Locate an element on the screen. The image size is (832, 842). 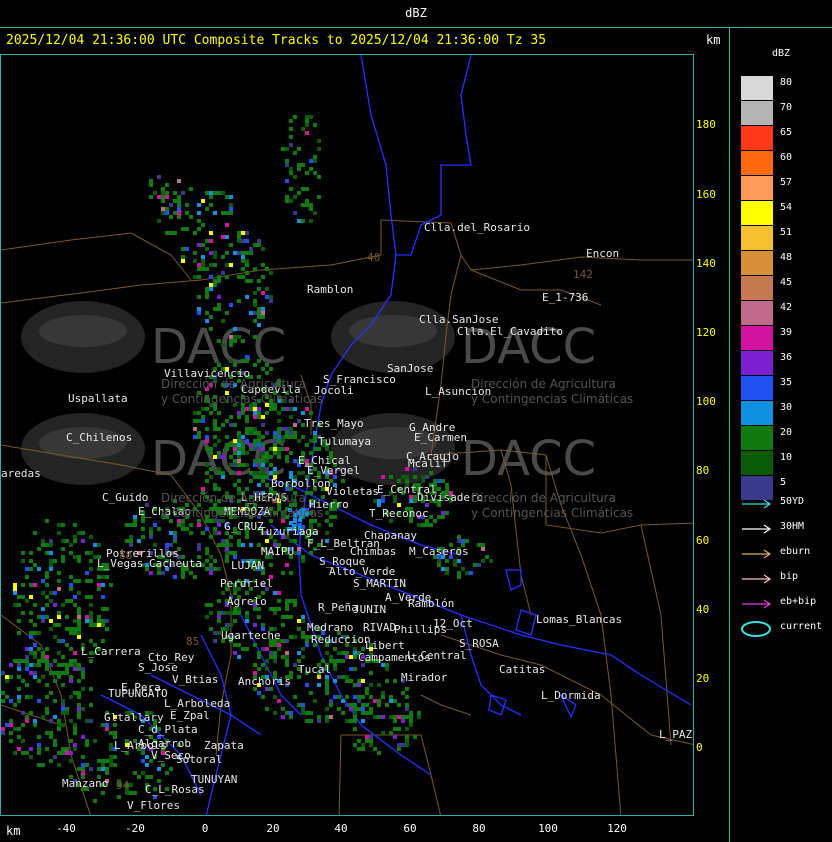
x-tick-label: 0 is located at coordinates (205, 828).